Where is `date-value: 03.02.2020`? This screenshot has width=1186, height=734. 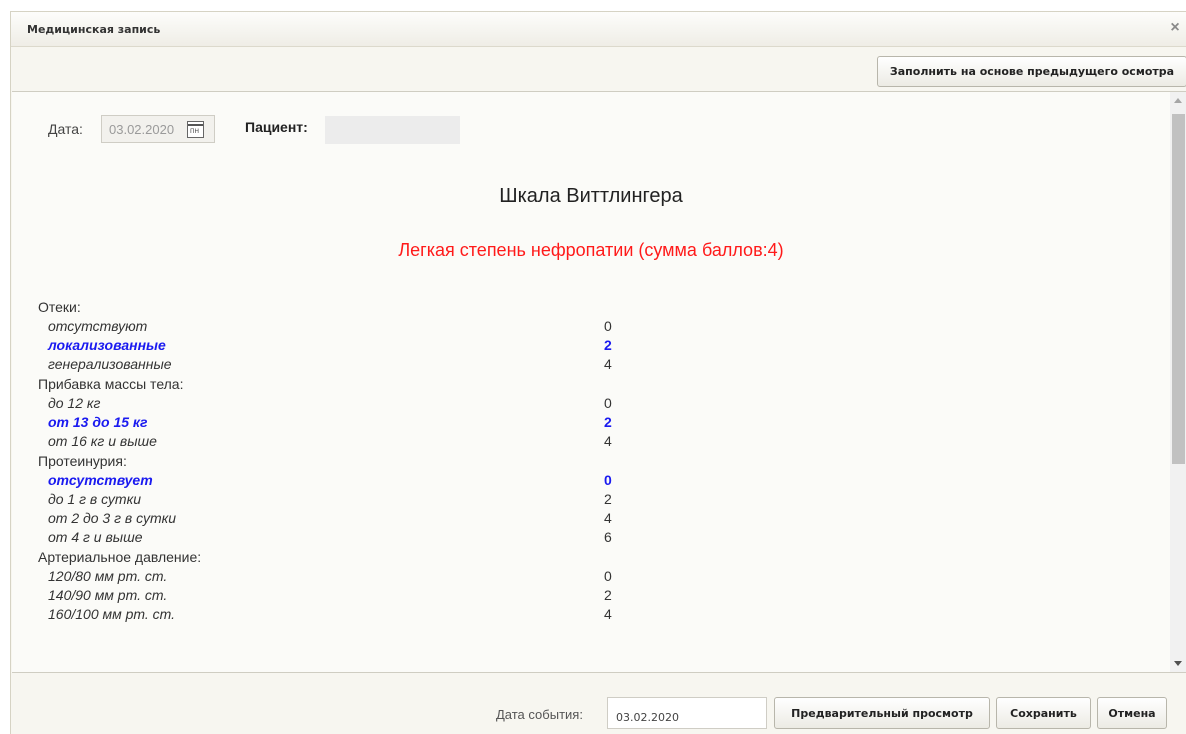
date-value: 03.02.2020 is located at coordinates (142, 129).